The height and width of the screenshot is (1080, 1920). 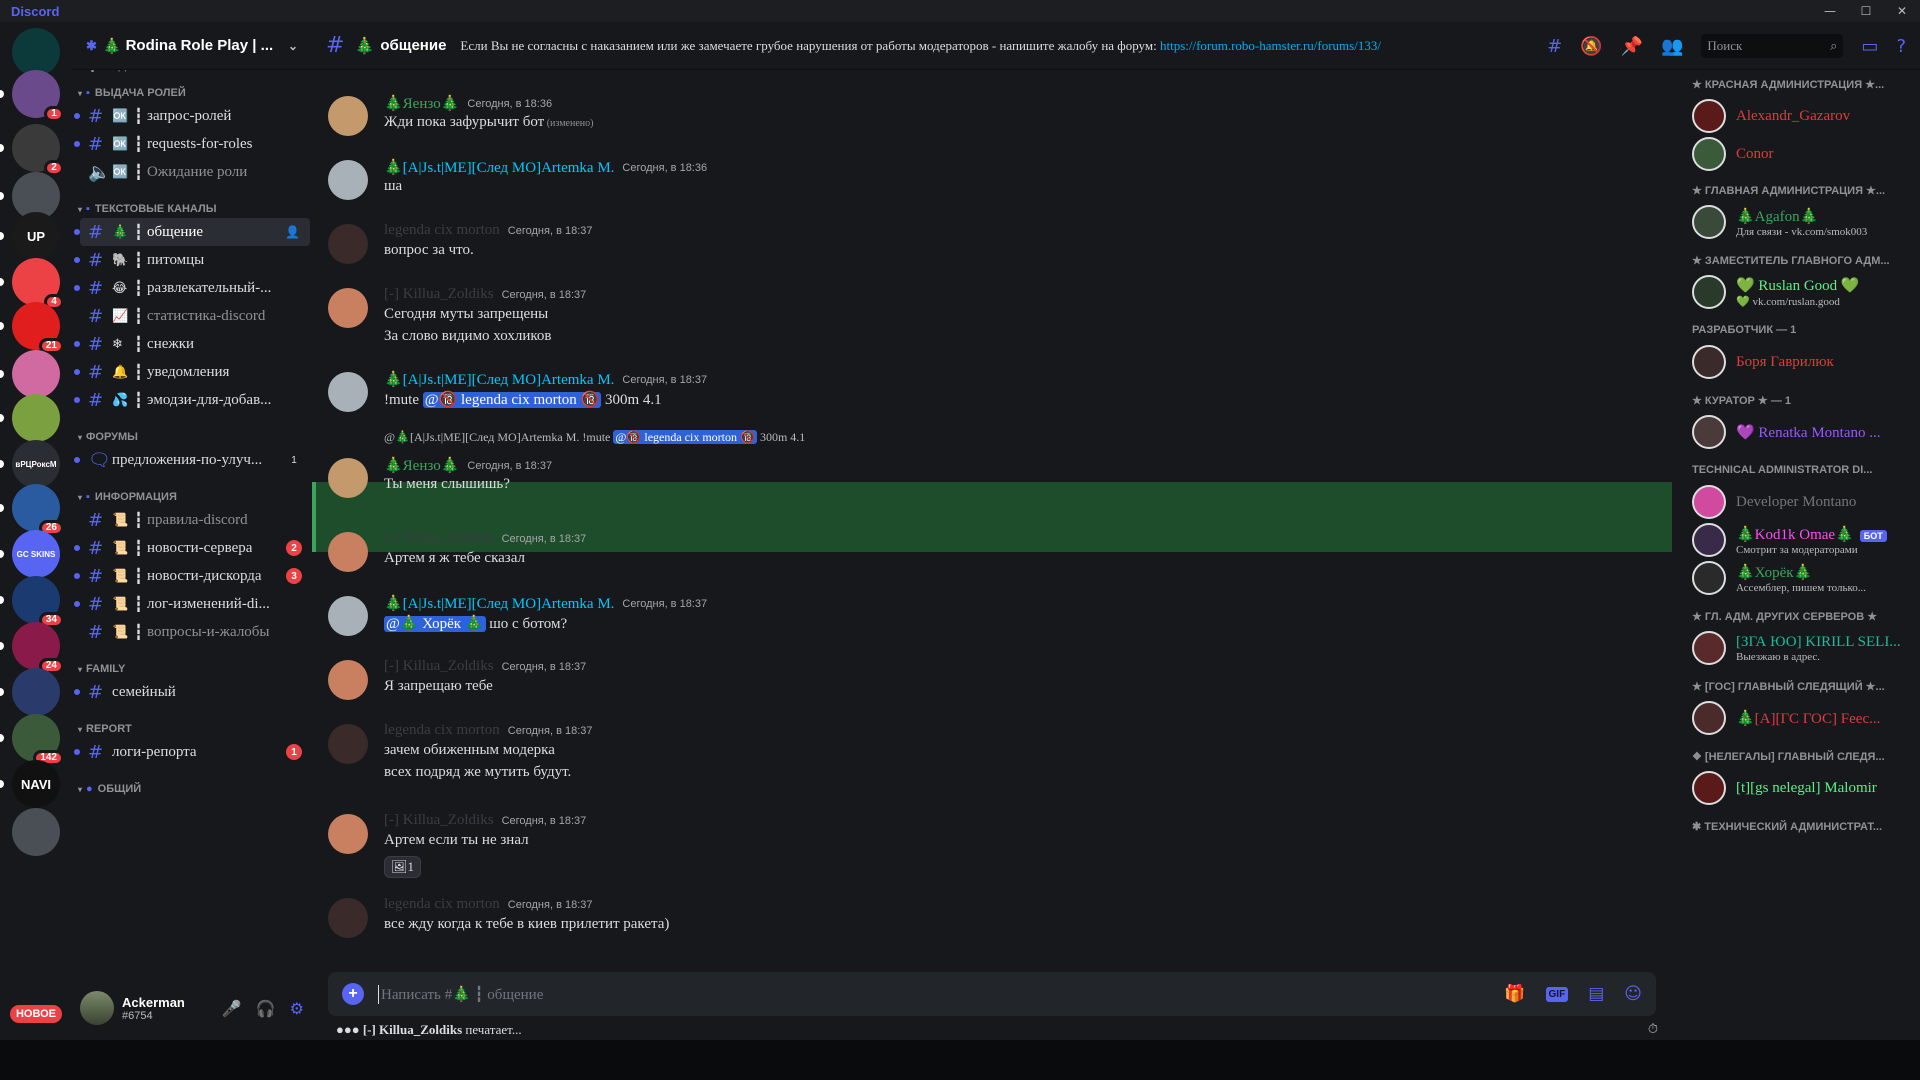 I want to click on member-row: [ЗГА ЮО] KIRILL SELI... Выезжаю в адрес., so click(x=1803, y=648).